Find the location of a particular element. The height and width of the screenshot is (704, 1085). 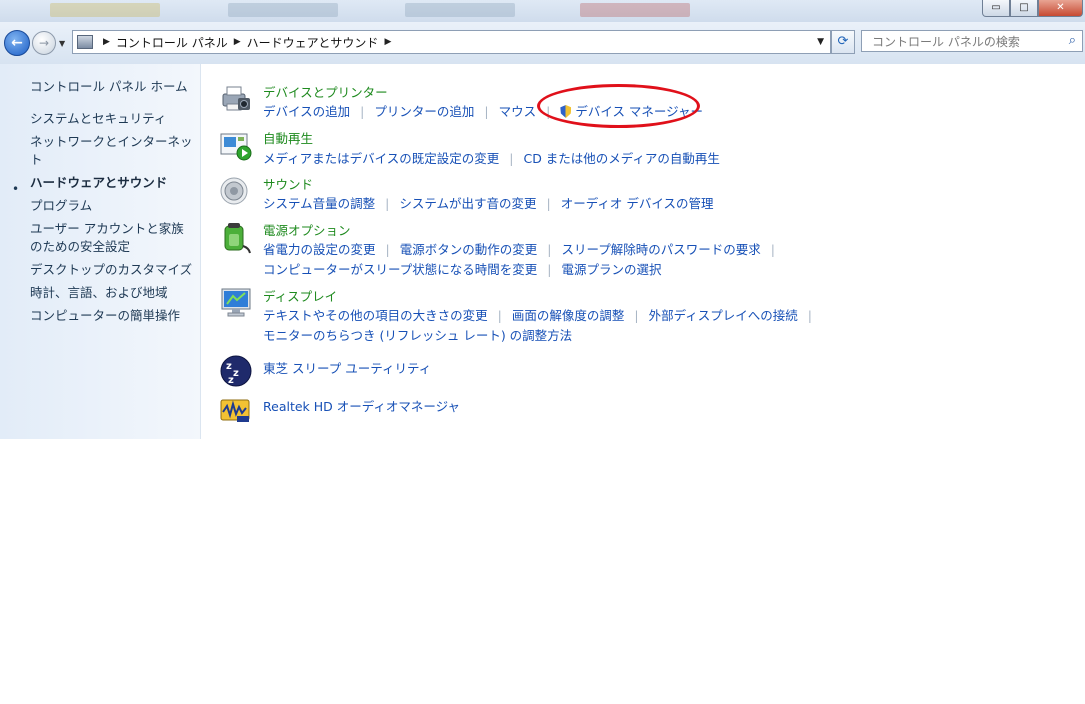

sidebar-item-clock-region: 時計、言語、および地域 is located at coordinates (112, 293).